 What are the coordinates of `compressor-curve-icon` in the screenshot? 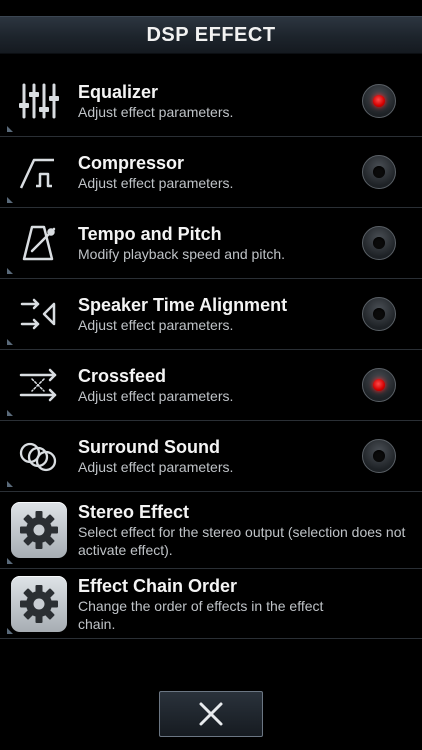 It's located at (39, 172).